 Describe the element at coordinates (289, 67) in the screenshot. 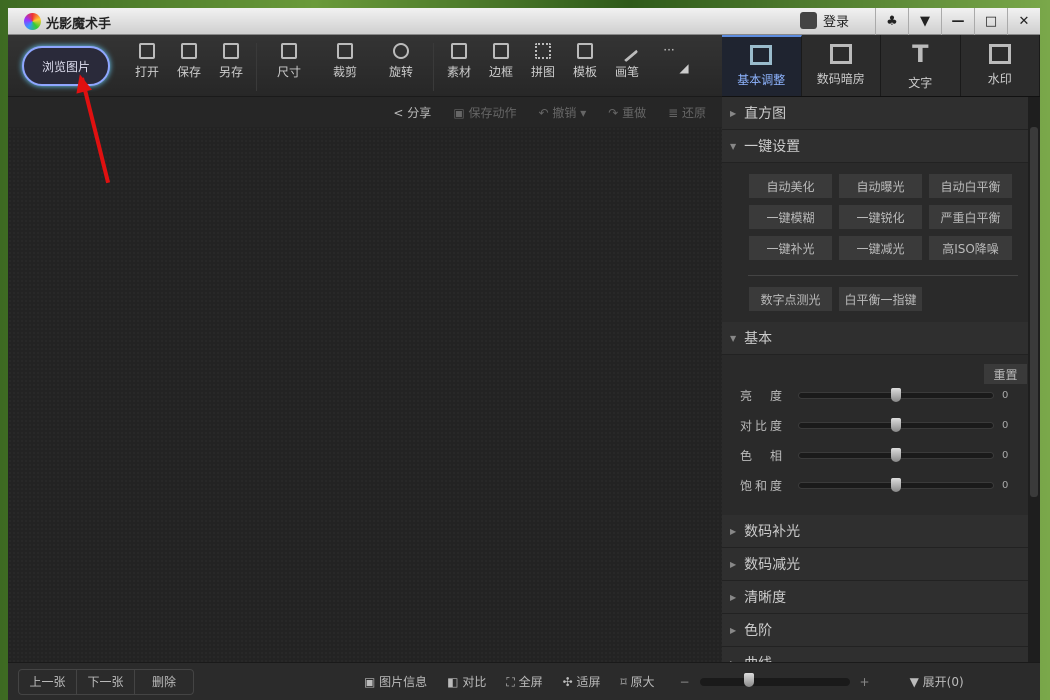

I see `resize-button: 尺寸` at that location.